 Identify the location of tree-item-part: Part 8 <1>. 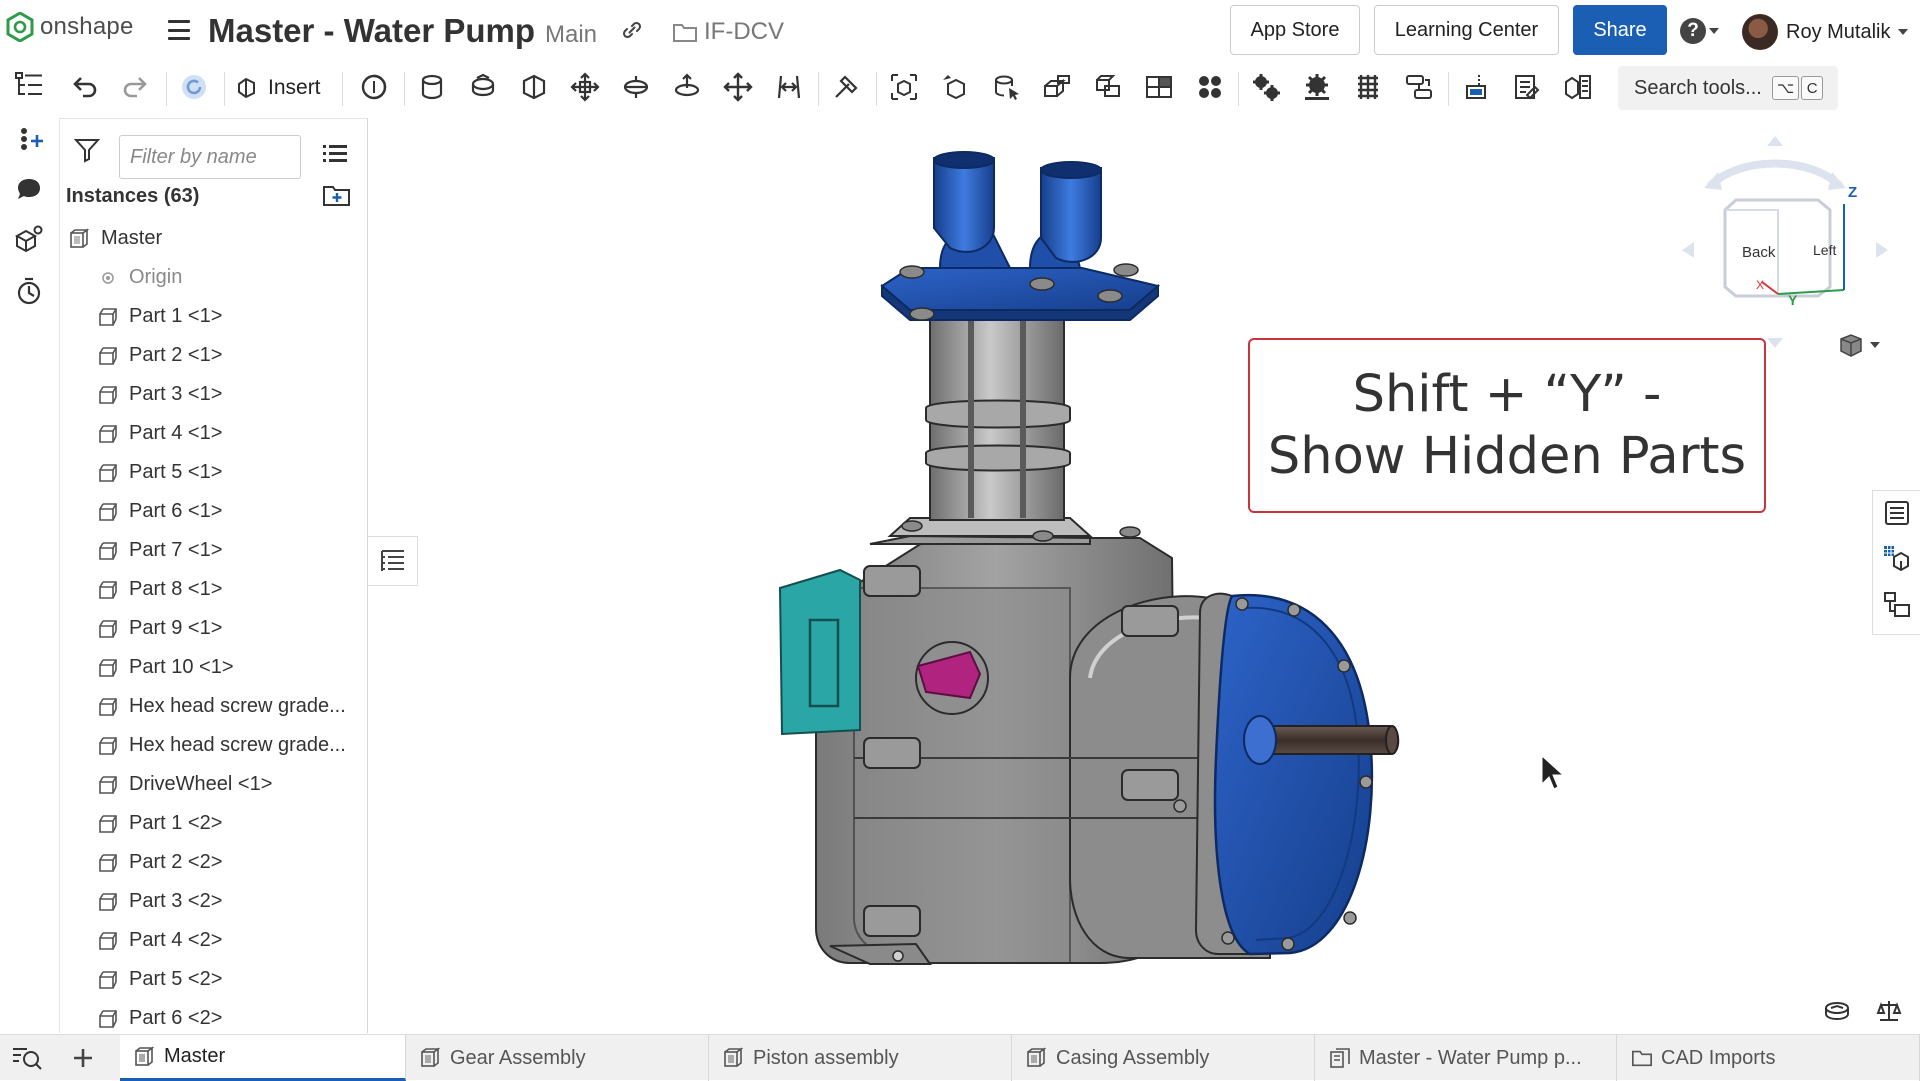
(213, 589).